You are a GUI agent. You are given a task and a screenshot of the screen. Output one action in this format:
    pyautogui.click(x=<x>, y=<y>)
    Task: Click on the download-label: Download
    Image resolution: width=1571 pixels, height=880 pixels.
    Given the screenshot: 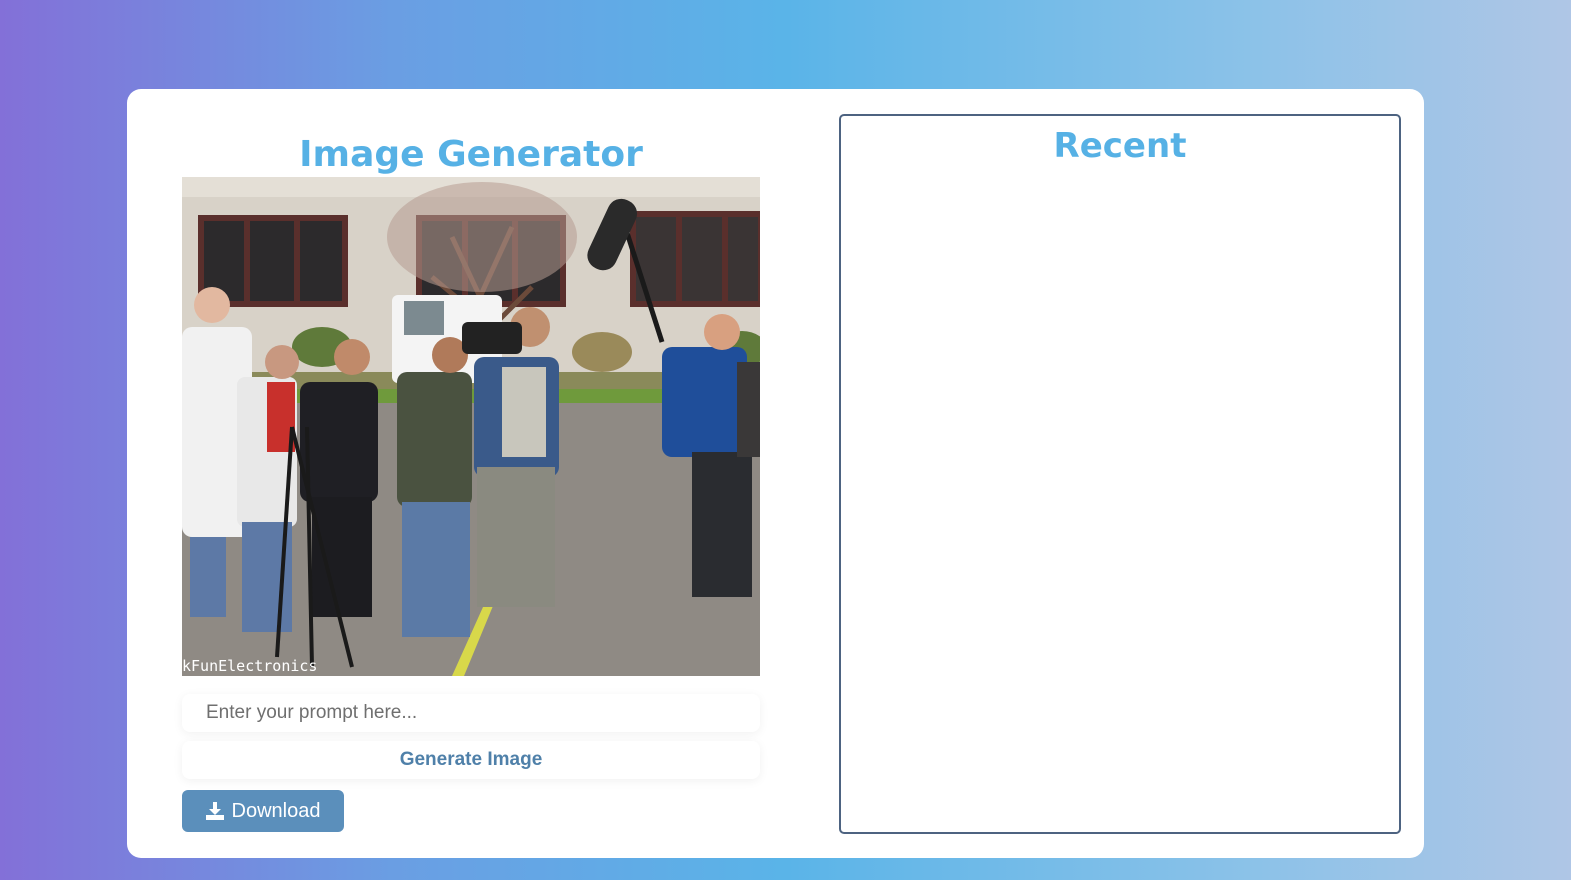 What is the action you would take?
    pyautogui.click(x=276, y=810)
    